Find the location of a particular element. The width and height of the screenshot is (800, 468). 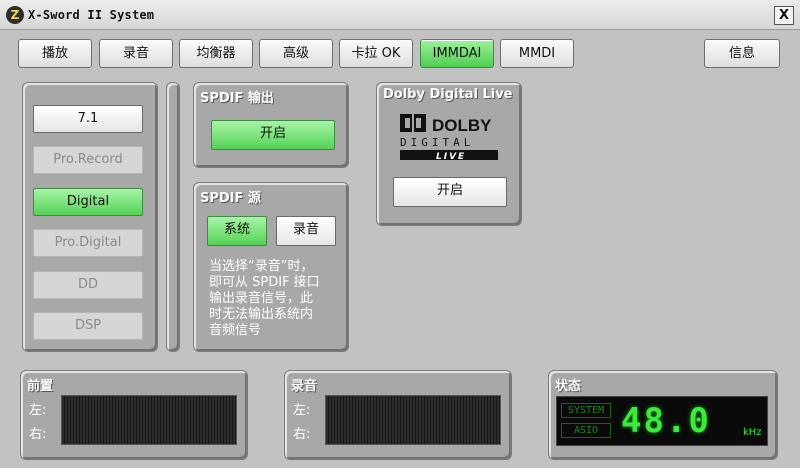

front-right-label: 右: is located at coordinates (38, 434).